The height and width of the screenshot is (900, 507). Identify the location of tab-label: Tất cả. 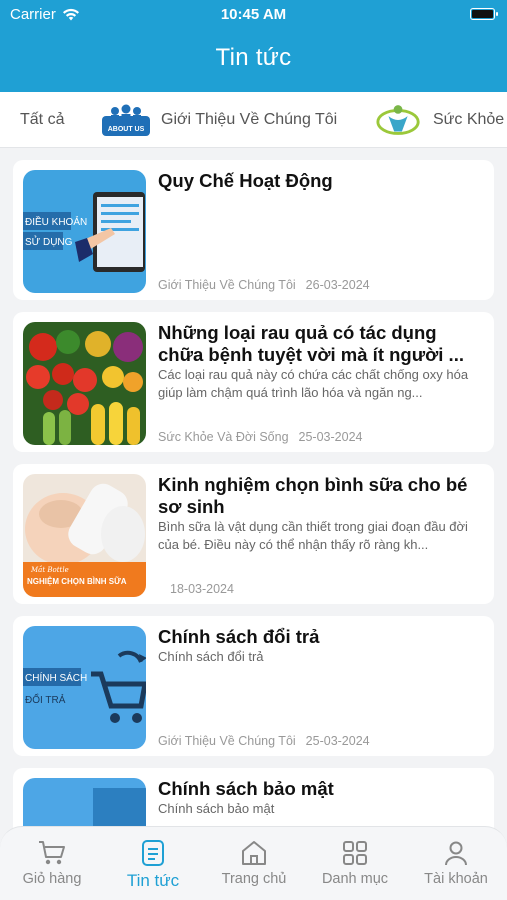
(42, 119).